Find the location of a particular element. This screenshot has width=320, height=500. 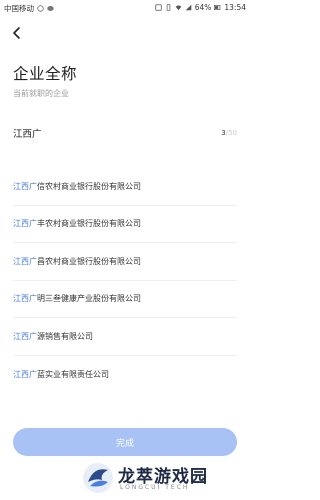

watermark: 龙萃游戏园 LONGCUI TECH is located at coordinates (165, 479).